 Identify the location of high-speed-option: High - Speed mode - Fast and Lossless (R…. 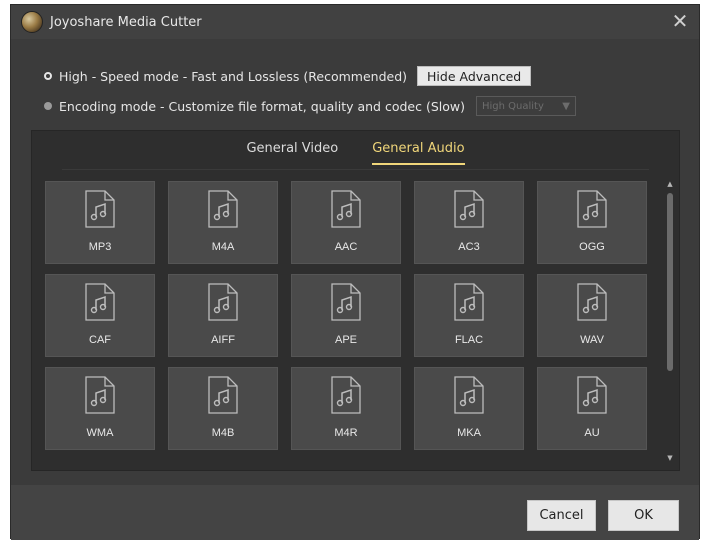
(310, 76).